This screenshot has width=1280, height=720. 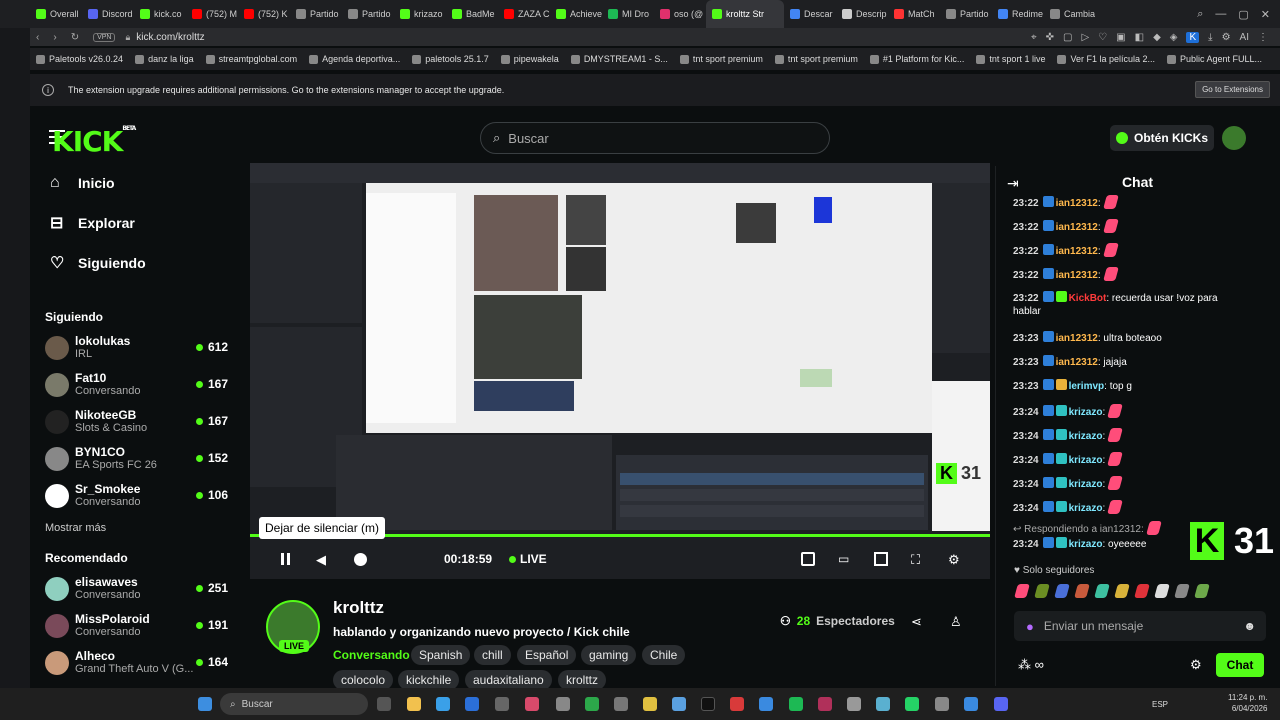 I want to click on bookmark: danz la liga, so click(x=164, y=59).